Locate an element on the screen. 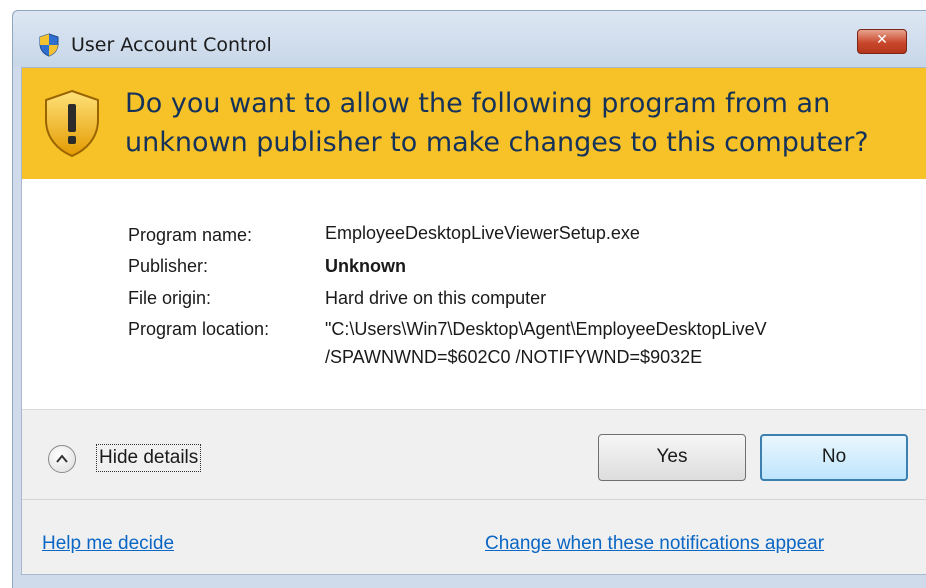 This screenshot has height=588, width=926. help-me-decide-link: Help me decide is located at coordinates (108, 544).